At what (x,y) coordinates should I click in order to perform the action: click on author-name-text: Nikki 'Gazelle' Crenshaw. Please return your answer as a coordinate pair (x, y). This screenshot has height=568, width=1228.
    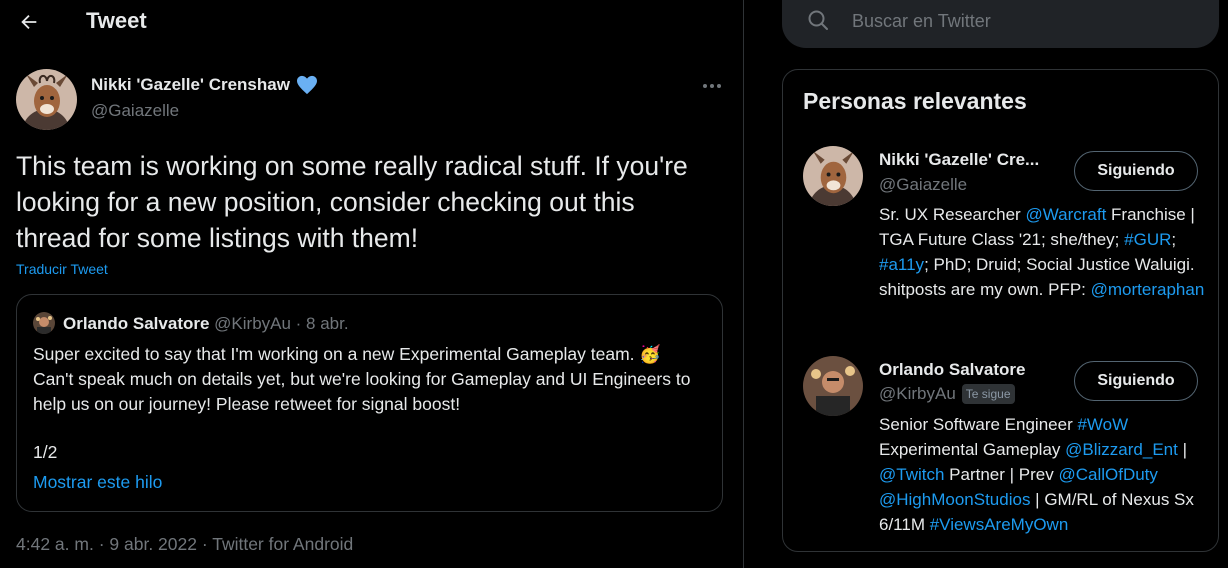
    Looking at the image, I should click on (190, 84).